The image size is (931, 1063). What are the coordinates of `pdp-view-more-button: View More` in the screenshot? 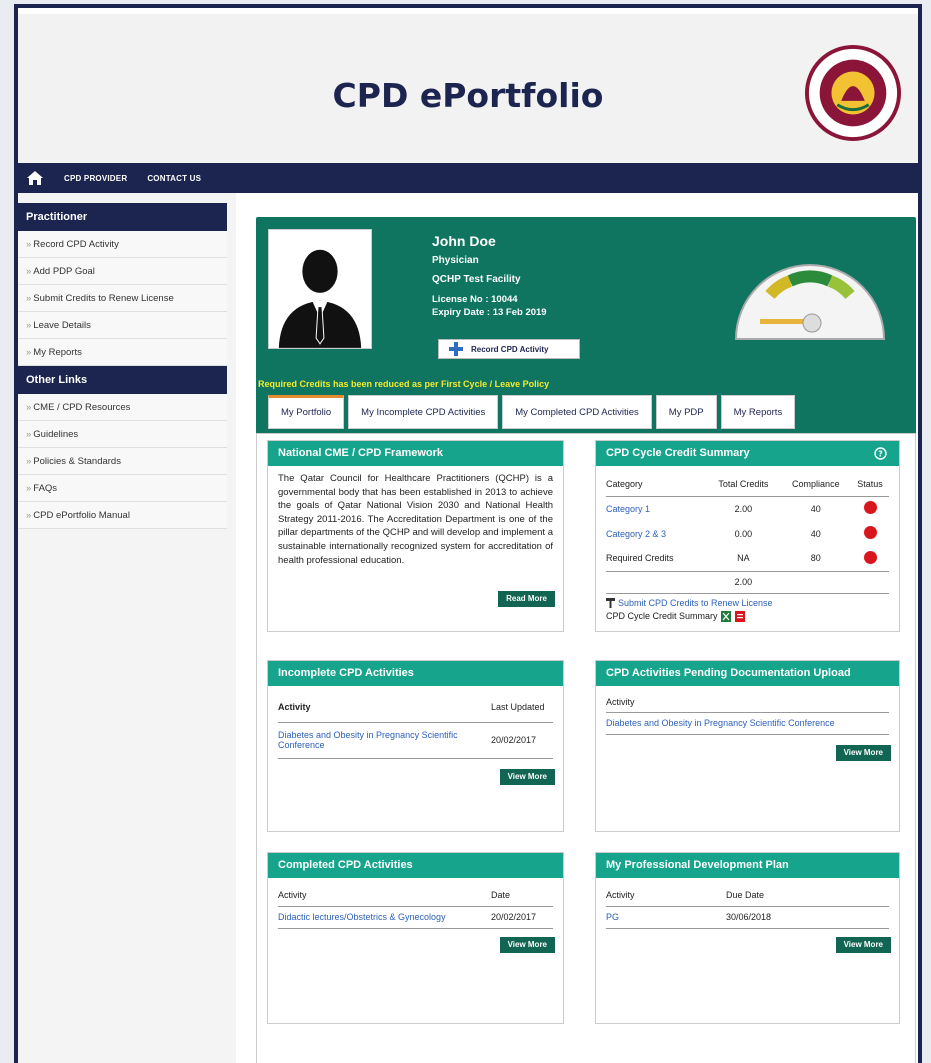 It's located at (863, 945).